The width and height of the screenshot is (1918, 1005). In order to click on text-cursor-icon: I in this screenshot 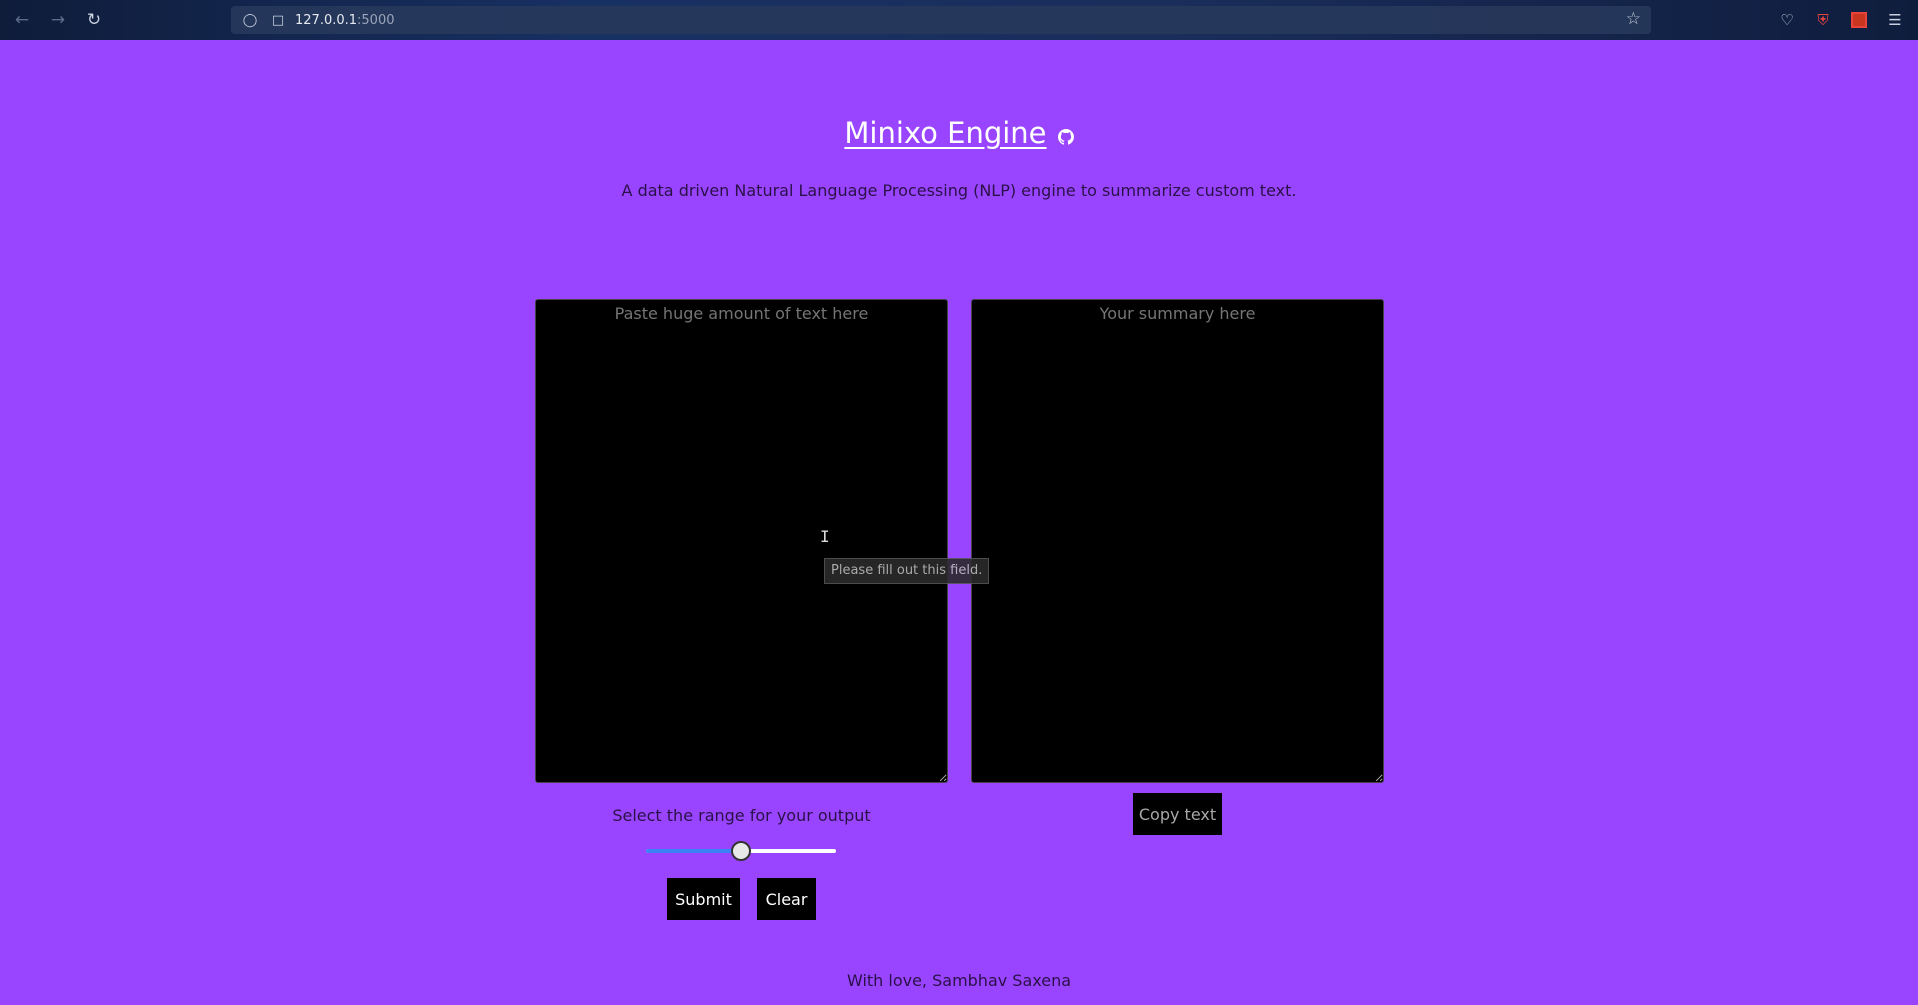, I will do `click(825, 536)`.